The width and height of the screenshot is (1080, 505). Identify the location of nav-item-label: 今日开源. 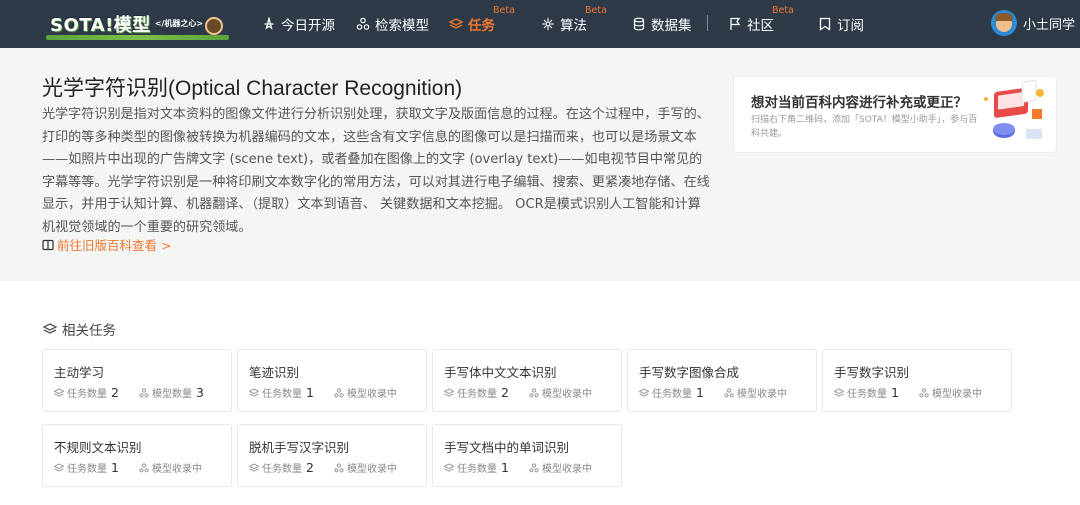
(308, 26).